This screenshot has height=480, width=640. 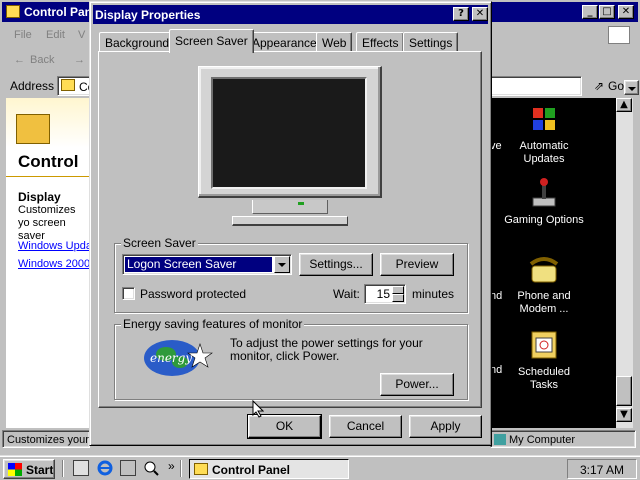 What do you see at coordinates (33, 129) in the screenshot?
I see `control-panel-large-icon` at bounding box center [33, 129].